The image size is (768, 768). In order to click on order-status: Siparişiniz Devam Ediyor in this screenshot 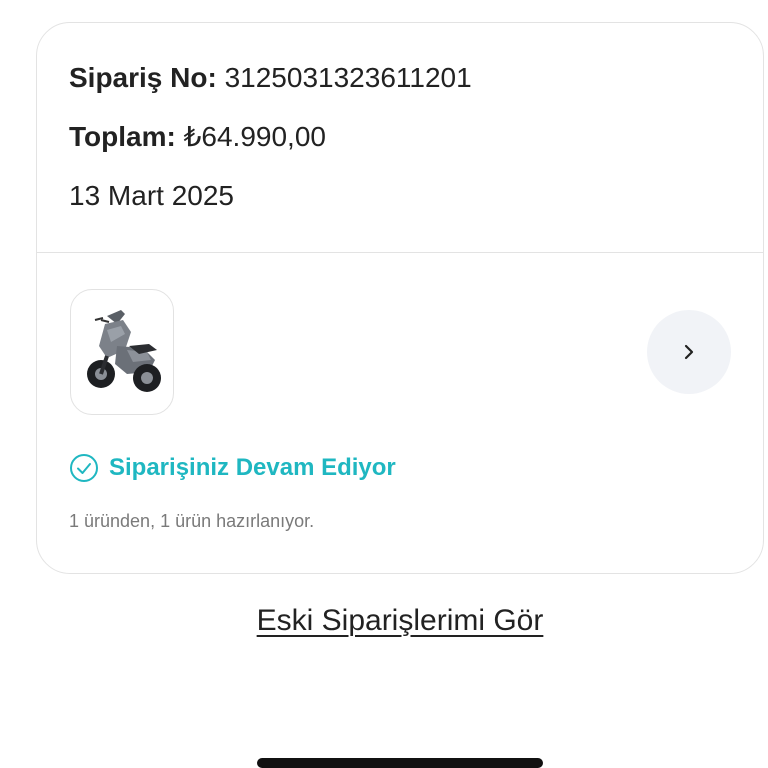, I will do `click(232, 468)`.